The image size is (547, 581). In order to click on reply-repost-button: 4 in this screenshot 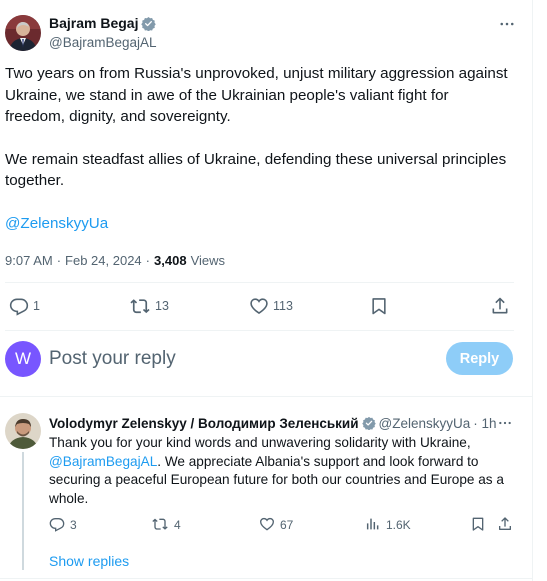, I will do `click(166, 525)`.